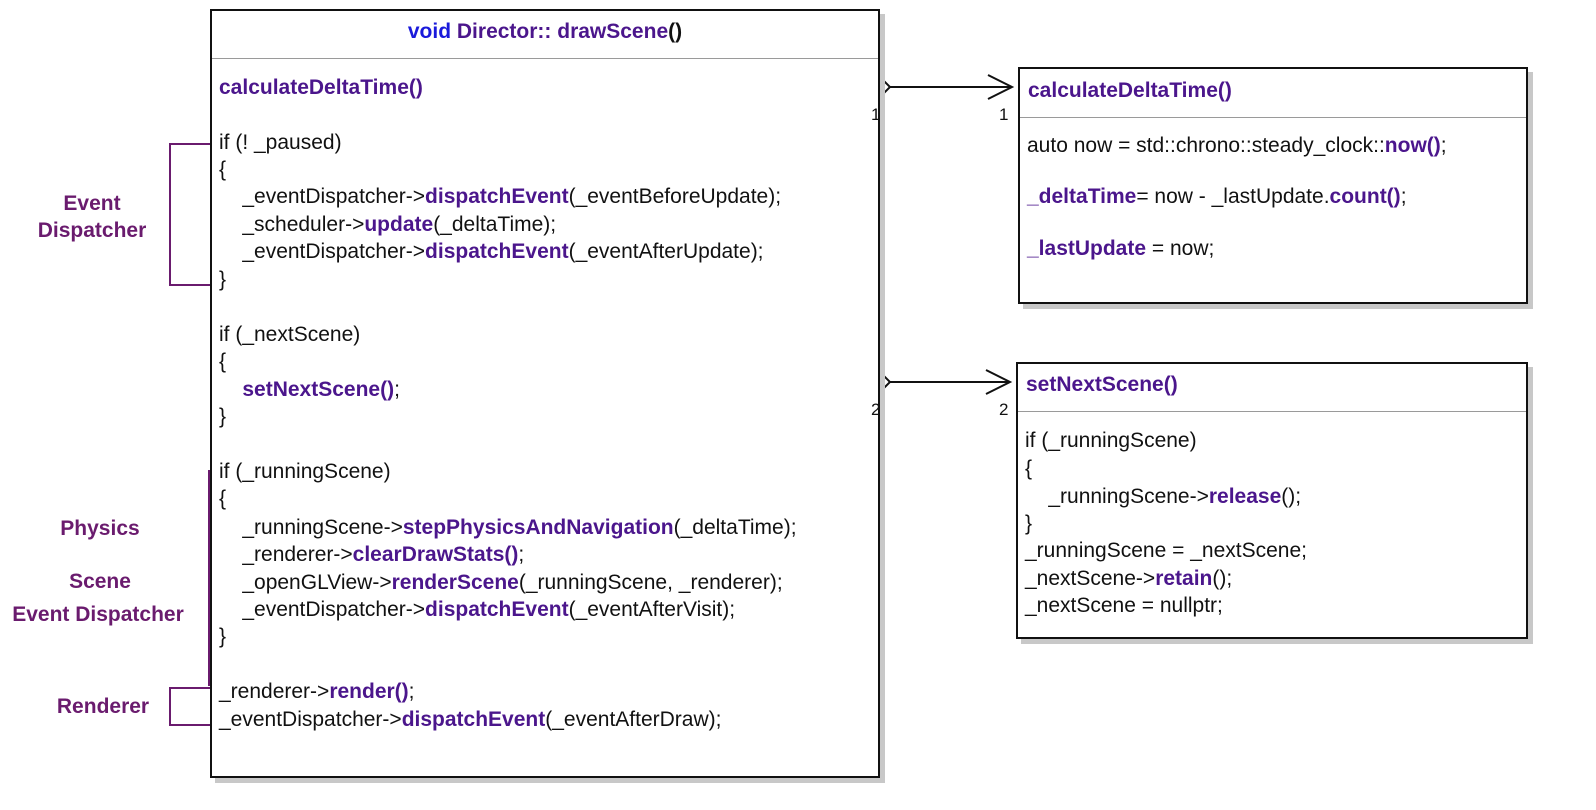  Describe the element at coordinates (562, 31) in the screenshot. I see `title-name: Director:: drawScene` at that location.